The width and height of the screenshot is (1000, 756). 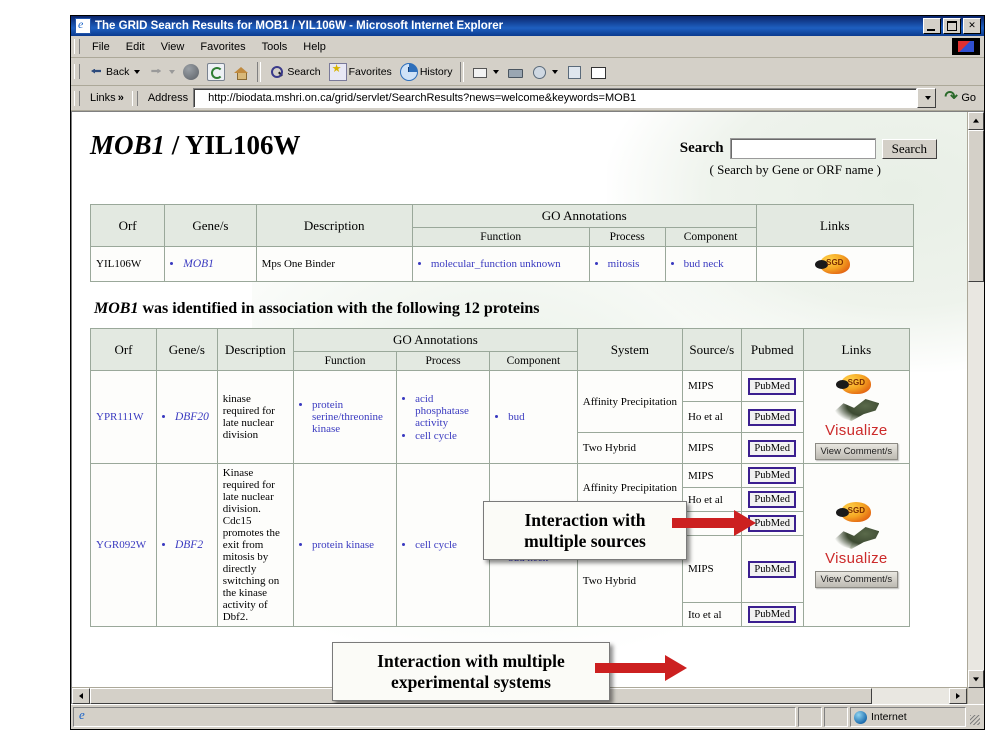 I want to click on scroll-up-button, so click(x=976, y=121).